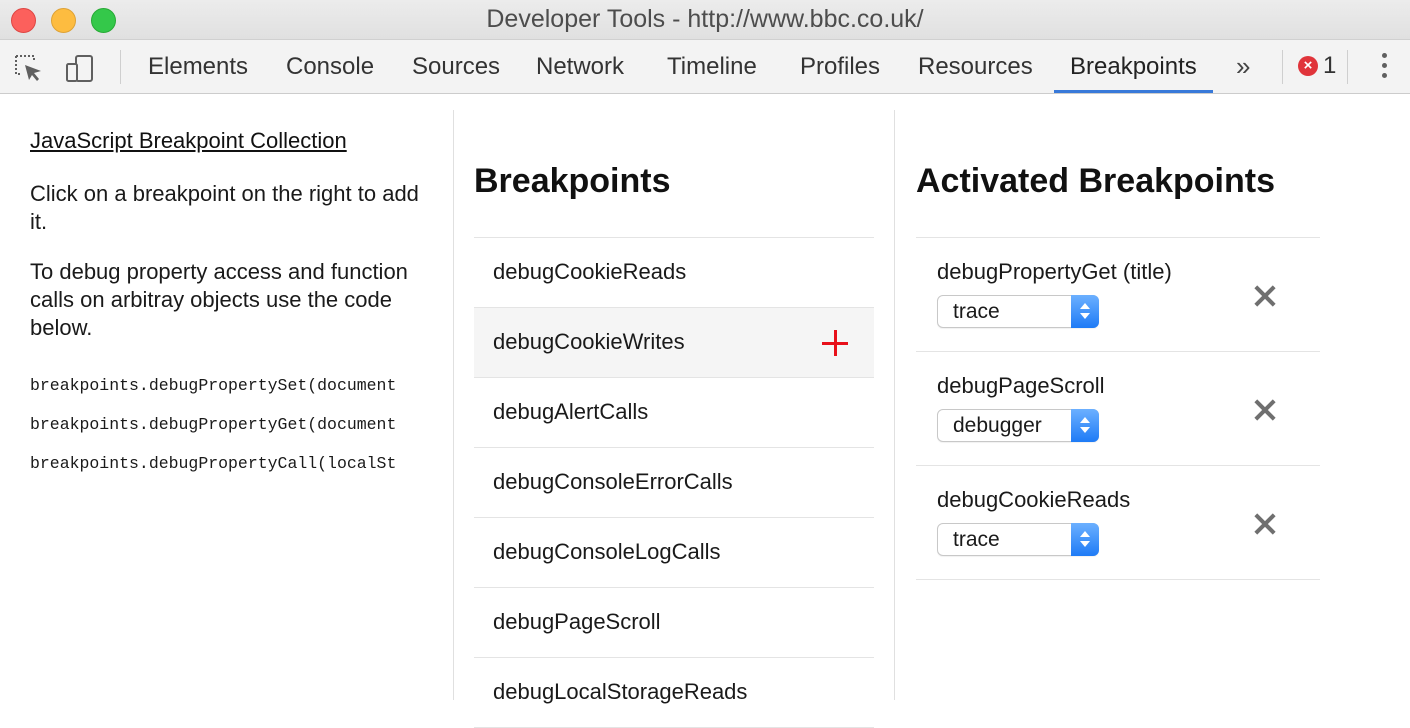  Describe the element at coordinates (1021, 385) in the screenshot. I see `activated-item-name: debugPageScroll` at that location.